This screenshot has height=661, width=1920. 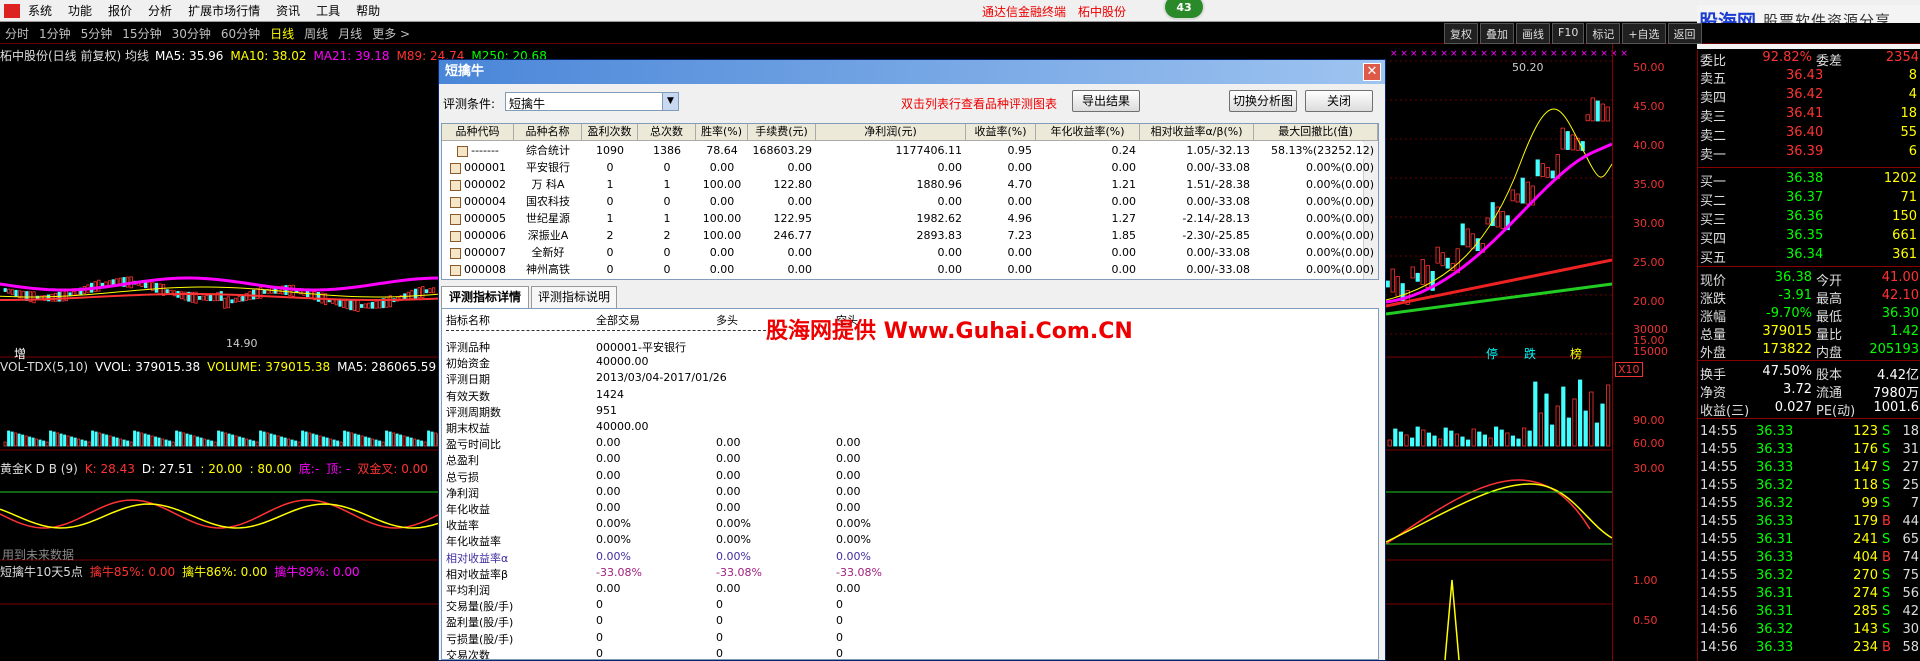 What do you see at coordinates (1339, 101) in the screenshot?
I see `close-button: 关闭` at bounding box center [1339, 101].